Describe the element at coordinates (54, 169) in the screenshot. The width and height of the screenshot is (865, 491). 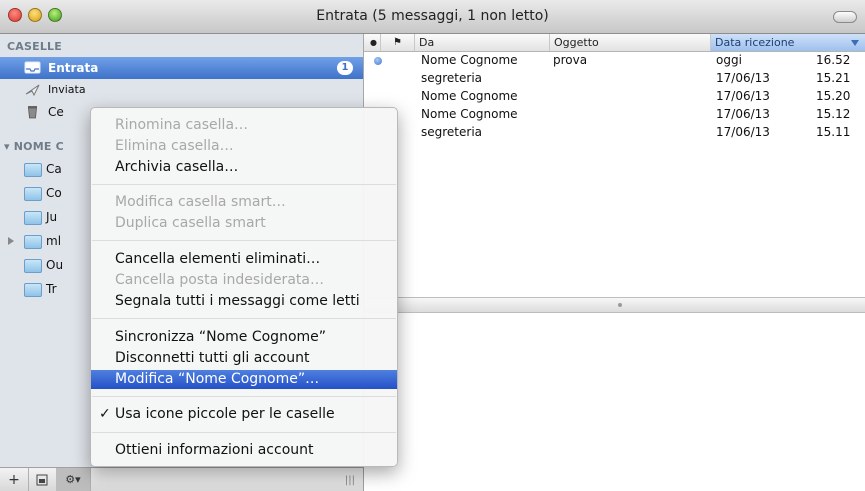
I see `sidebar-item-label: Ca` at that location.